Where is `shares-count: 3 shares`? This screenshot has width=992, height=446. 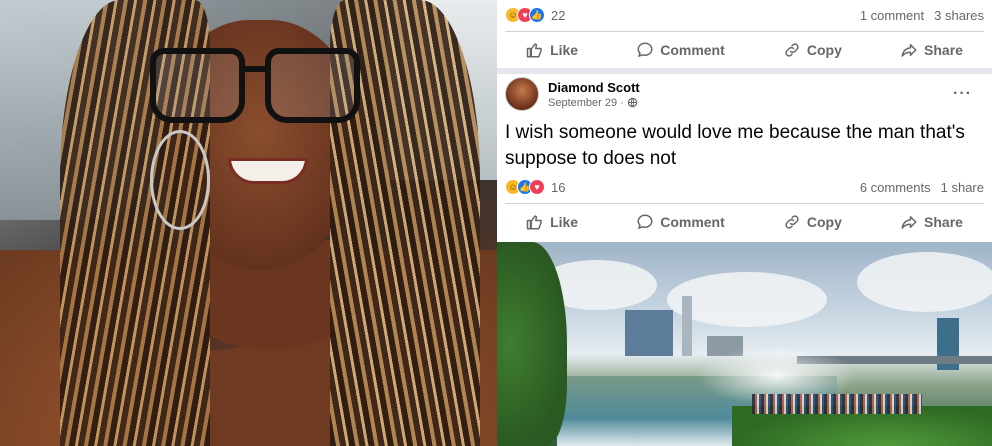 shares-count: 3 shares is located at coordinates (959, 15).